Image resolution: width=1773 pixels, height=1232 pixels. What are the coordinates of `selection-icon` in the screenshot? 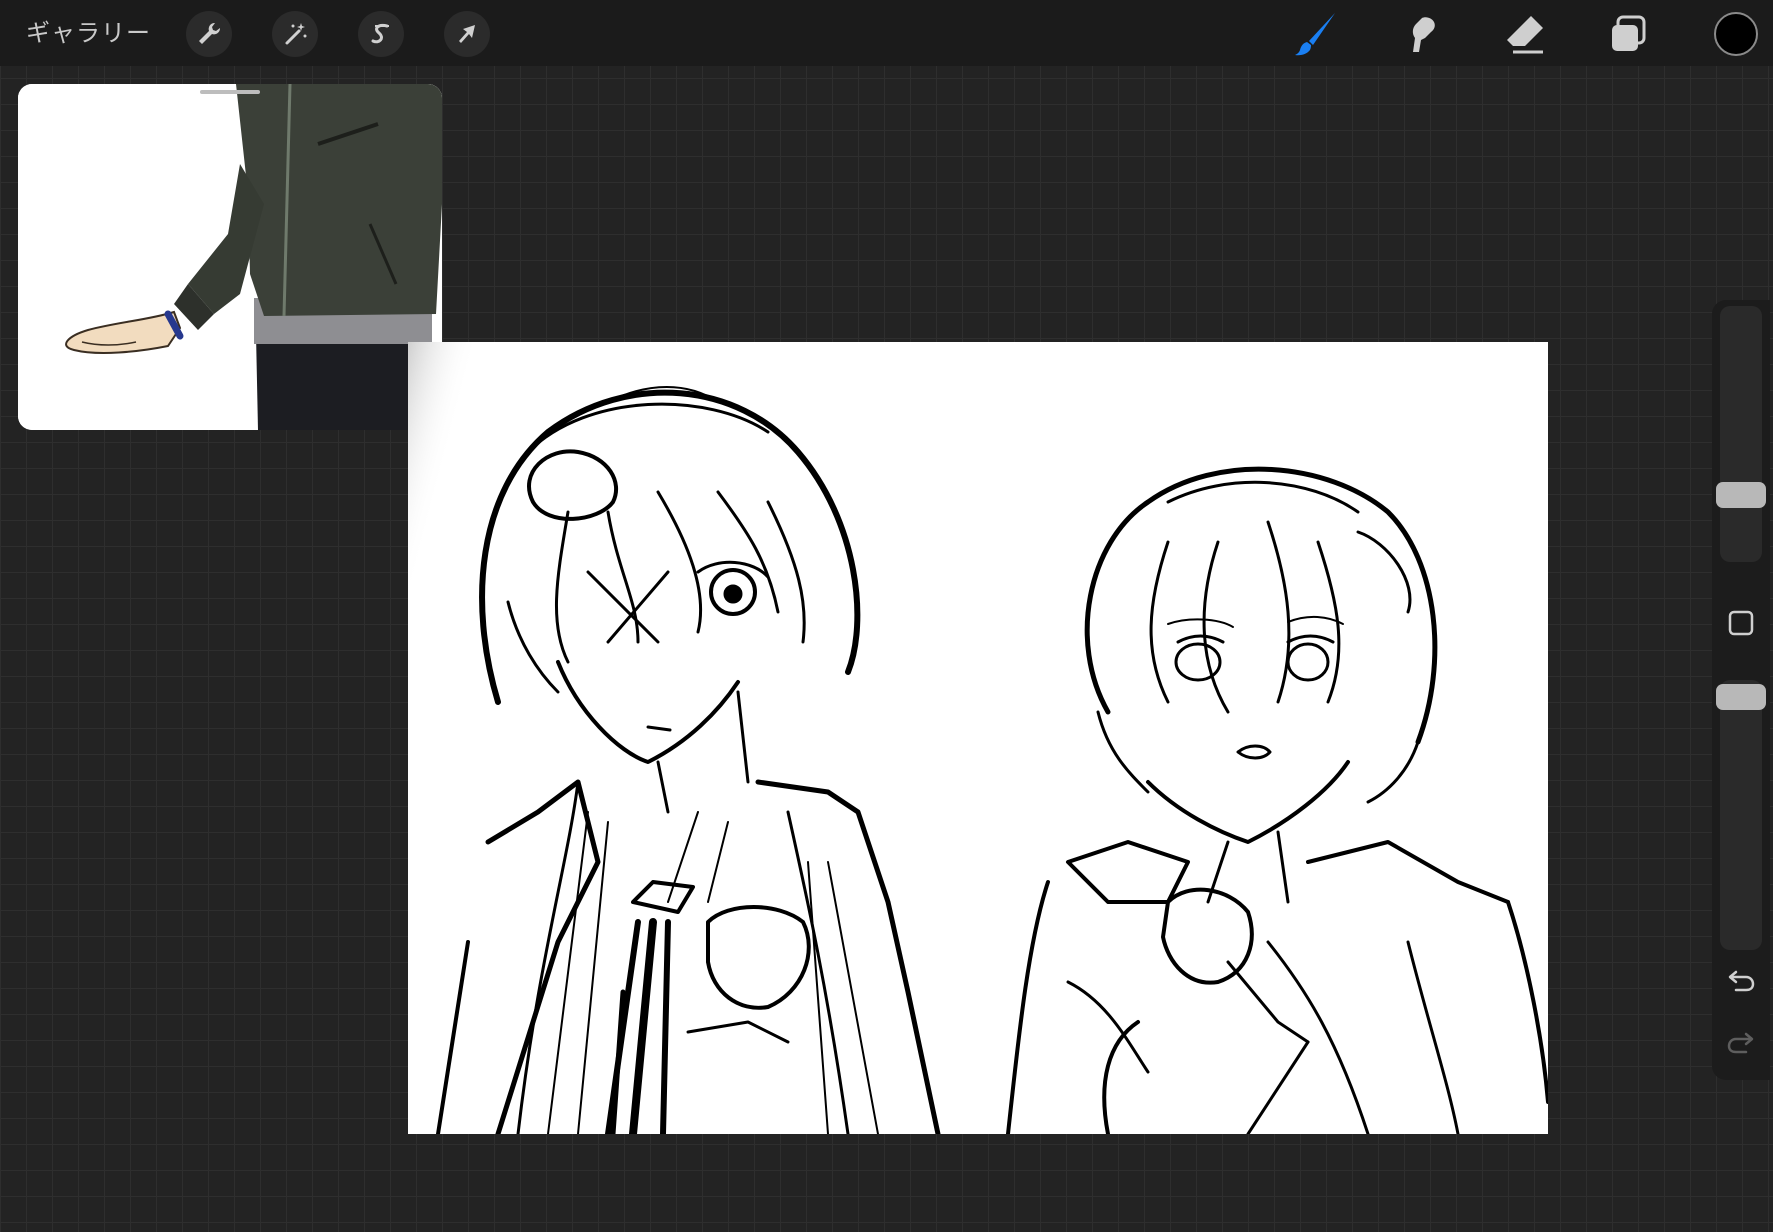 It's located at (380, 34).